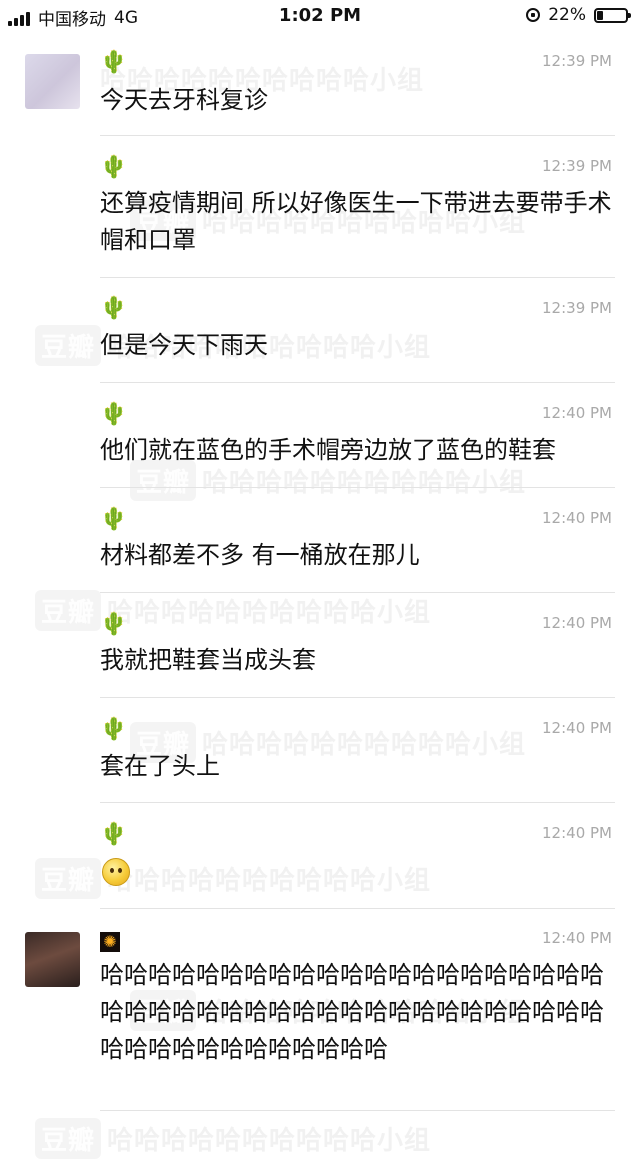 This screenshot has height=1159, width=640. I want to click on rotation-lock-icon, so click(533, 15).